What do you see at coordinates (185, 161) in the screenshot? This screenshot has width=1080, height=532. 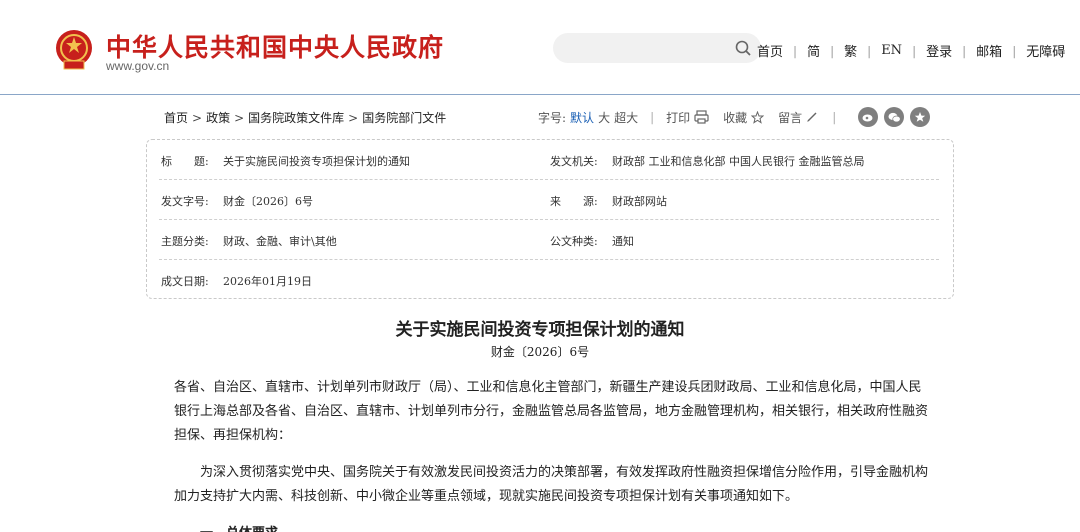 I see `metadata-key: 标 题:` at bounding box center [185, 161].